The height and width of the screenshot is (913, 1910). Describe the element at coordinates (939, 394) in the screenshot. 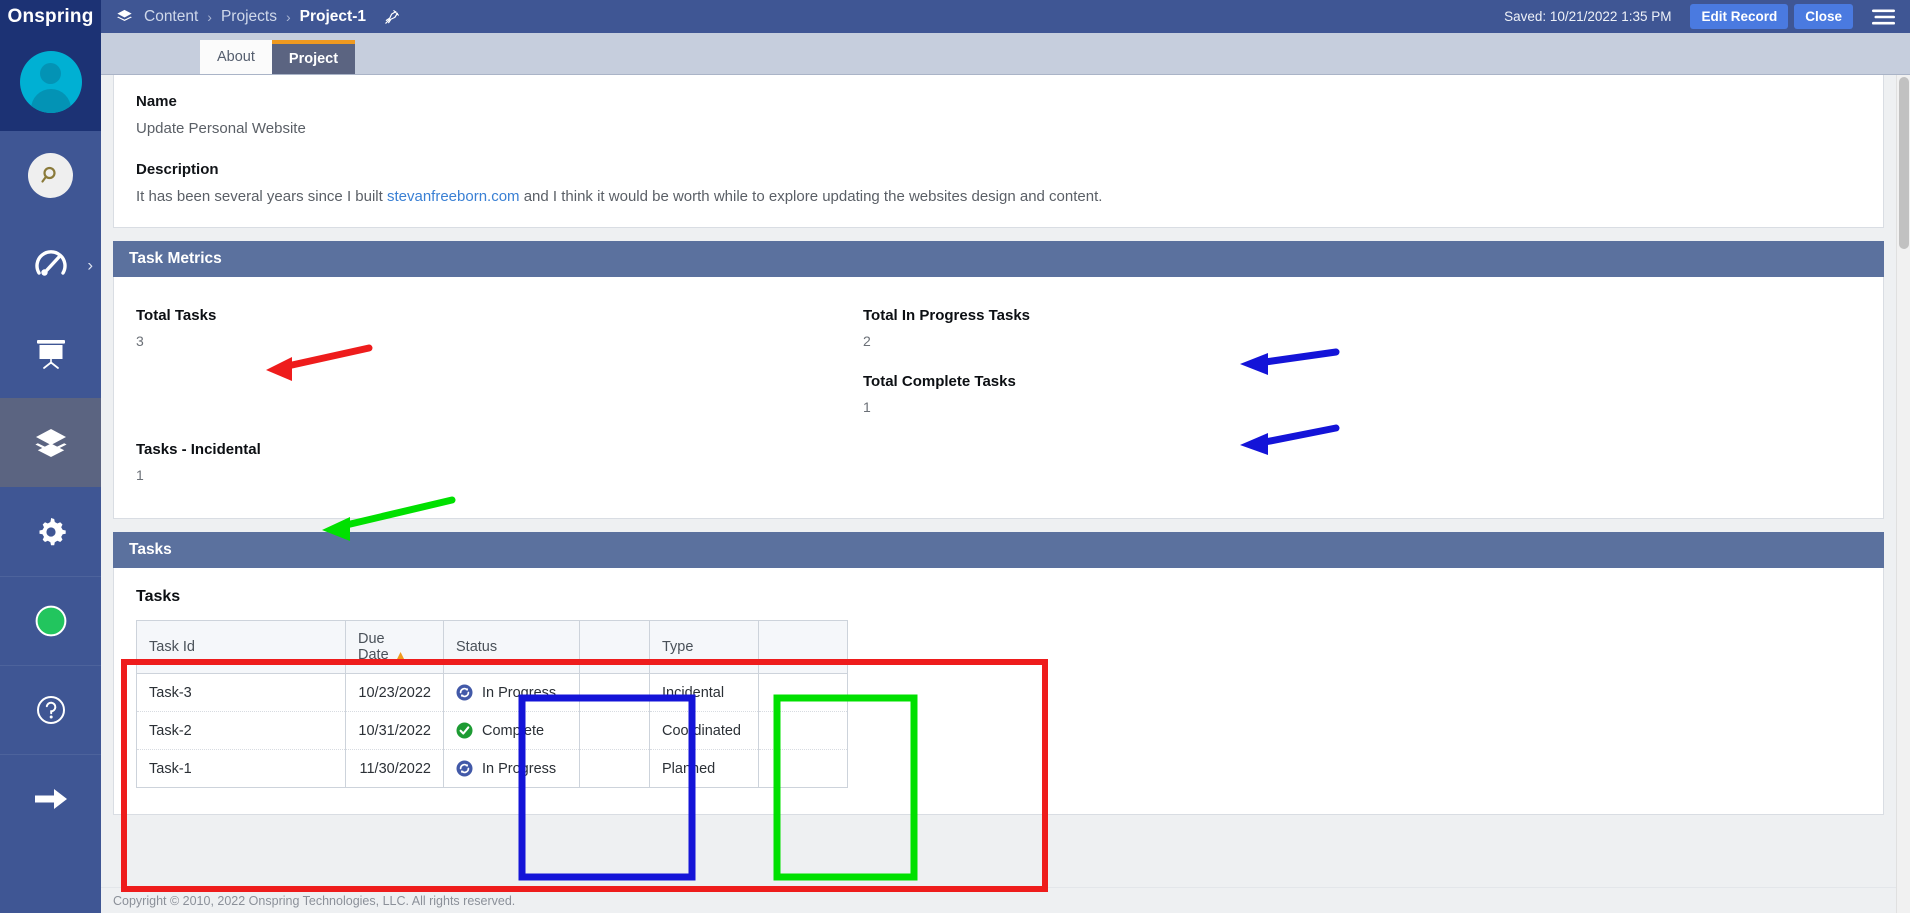

I see `metric-total-complete-tasks: Total Complete Tasks 1` at that location.